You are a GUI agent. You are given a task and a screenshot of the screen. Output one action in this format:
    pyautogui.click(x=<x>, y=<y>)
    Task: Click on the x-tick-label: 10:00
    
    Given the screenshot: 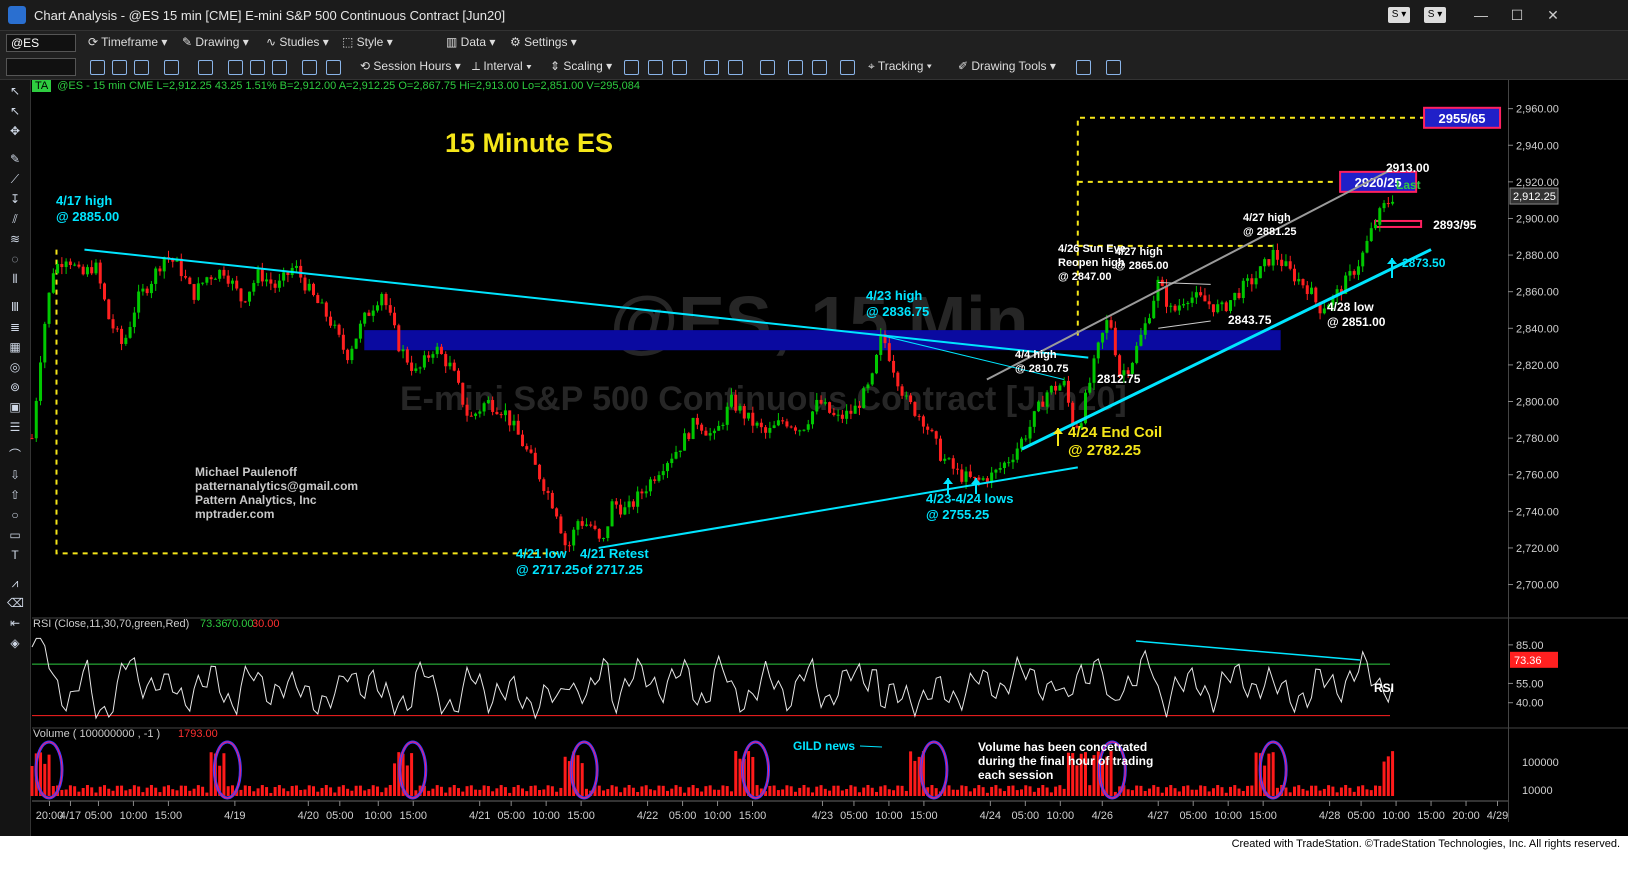 What is the action you would take?
    pyautogui.click(x=1061, y=816)
    